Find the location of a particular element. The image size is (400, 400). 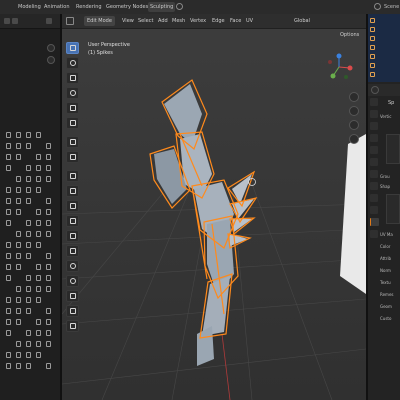

mode-dropdown: Edit Mode is located at coordinates (99, 21).